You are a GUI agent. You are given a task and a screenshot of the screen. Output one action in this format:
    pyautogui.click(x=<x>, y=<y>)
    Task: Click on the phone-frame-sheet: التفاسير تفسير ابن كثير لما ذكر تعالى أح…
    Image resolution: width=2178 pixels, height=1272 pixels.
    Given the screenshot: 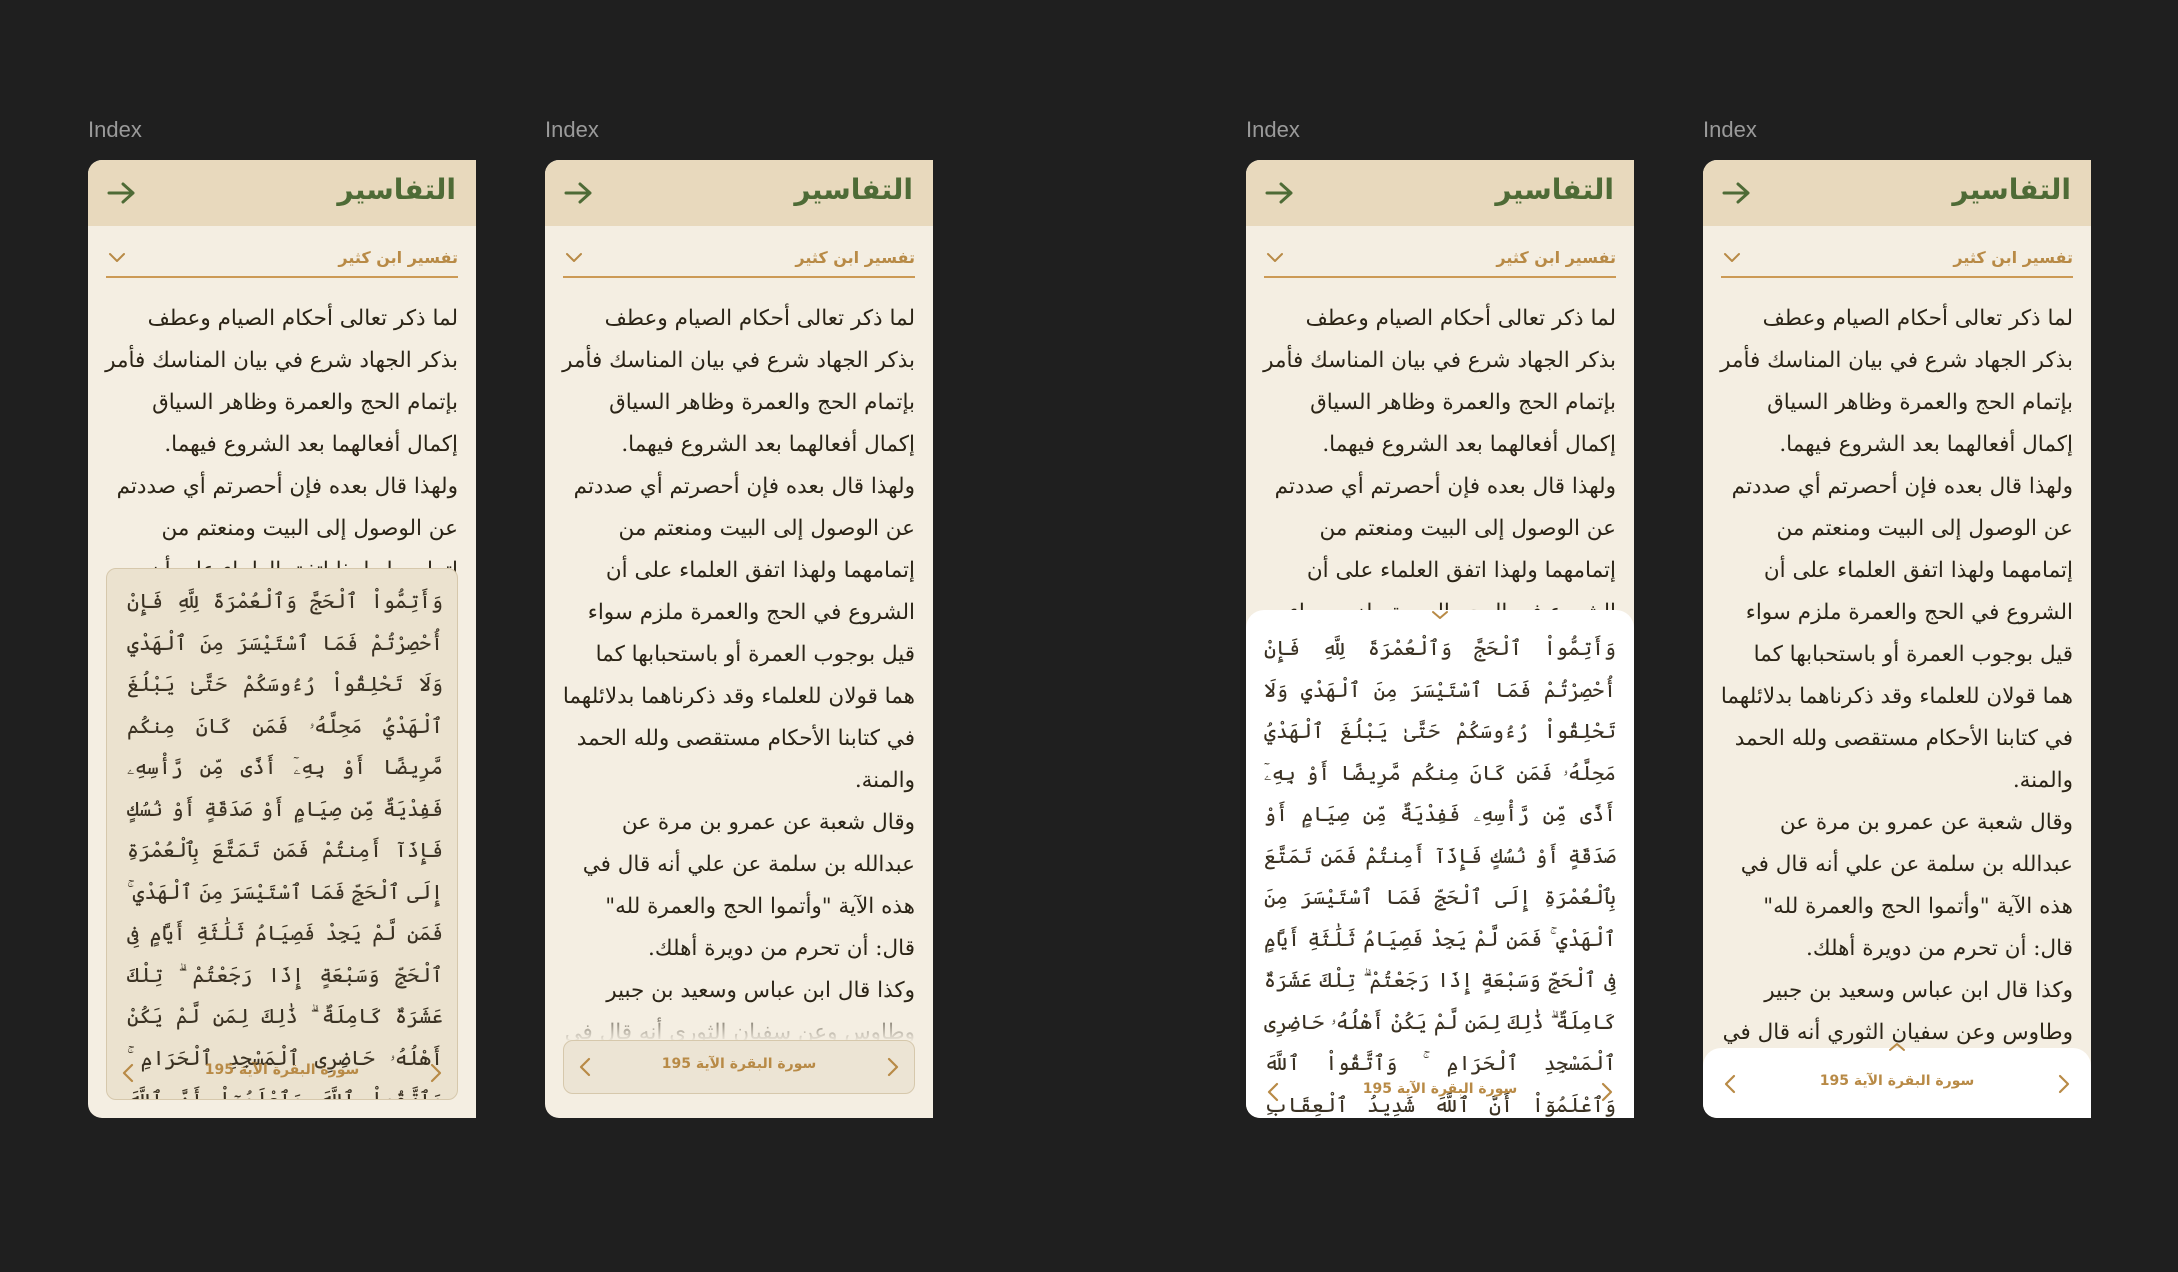 What is the action you would take?
    pyautogui.click(x=1440, y=639)
    